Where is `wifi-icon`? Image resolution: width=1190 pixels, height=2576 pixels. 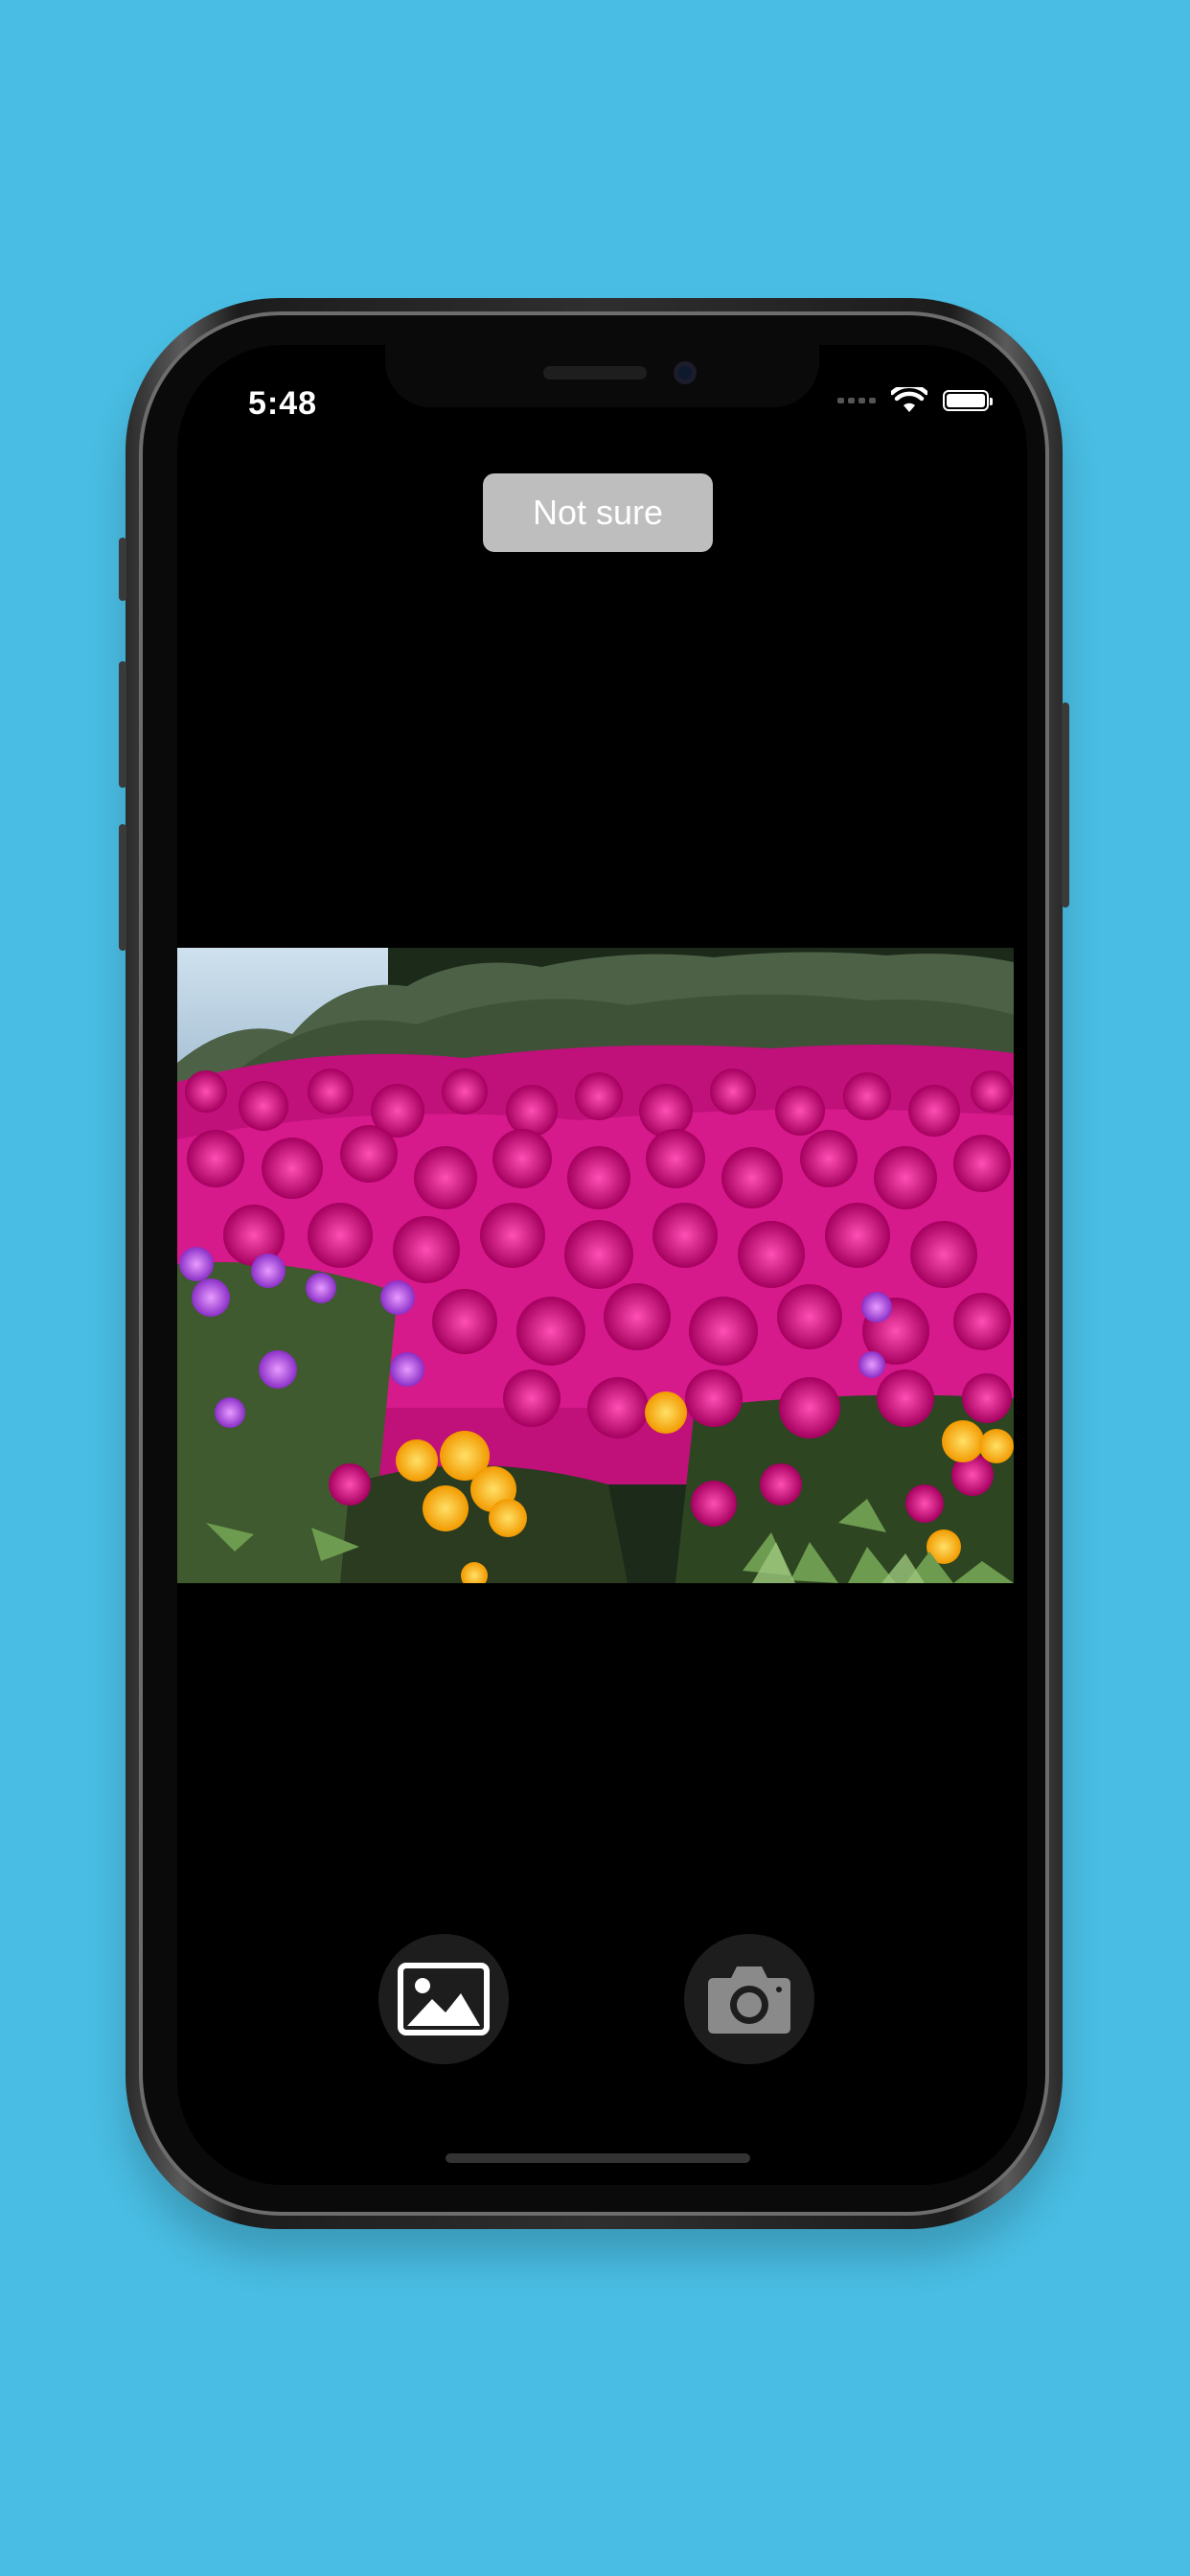
wifi-icon is located at coordinates (909, 399).